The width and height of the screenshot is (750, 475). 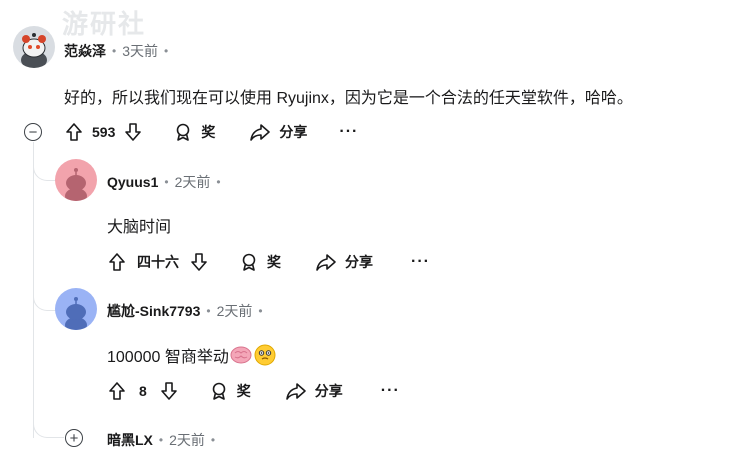 What do you see at coordinates (348, 98) in the screenshot?
I see `comment-body: 好的，所以我们现在可以使用 Ryujinx，因为它是一个合法的任天堂软件，哈哈。` at bounding box center [348, 98].